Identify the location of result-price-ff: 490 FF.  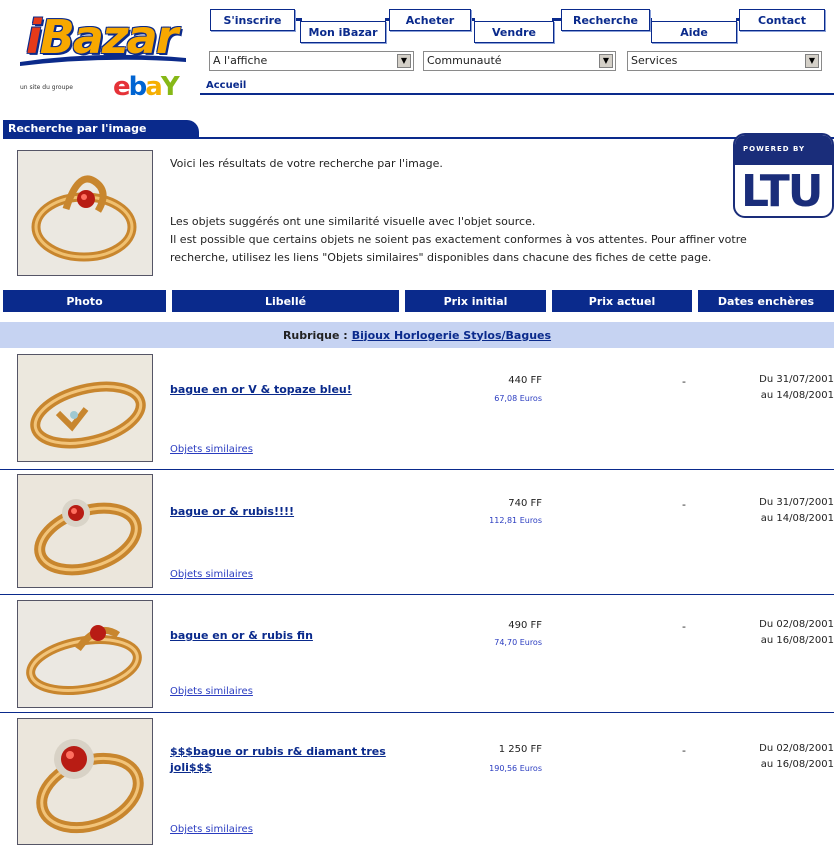
(525, 625).